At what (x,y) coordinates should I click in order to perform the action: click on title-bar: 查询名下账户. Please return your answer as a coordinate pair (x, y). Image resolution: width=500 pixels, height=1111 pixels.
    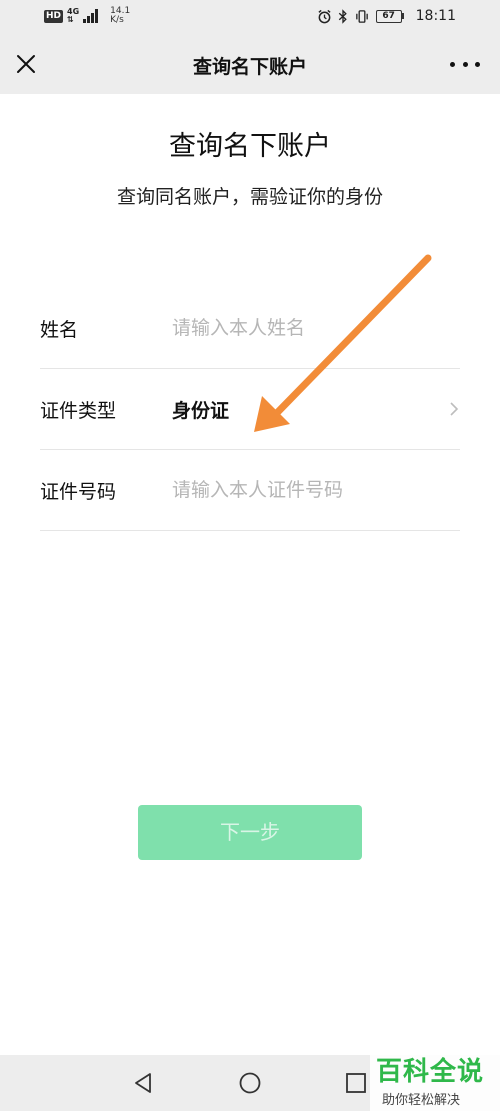
    Looking at the image, I should click on (250, 64).